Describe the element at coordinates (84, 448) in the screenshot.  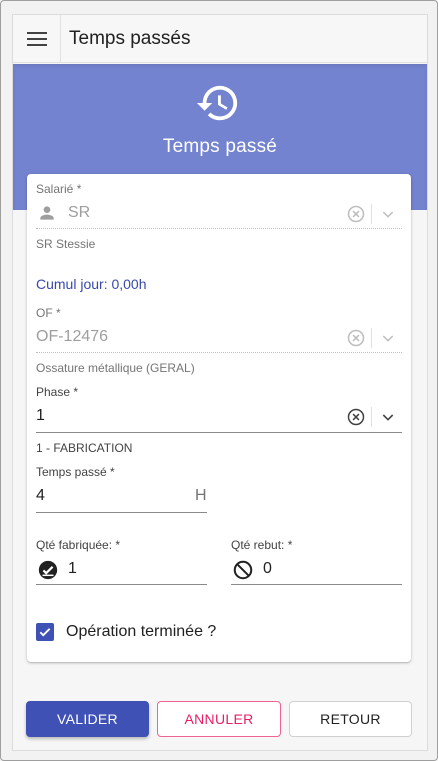
I see `phase-hint: 1 - FABRICATION` at that location.